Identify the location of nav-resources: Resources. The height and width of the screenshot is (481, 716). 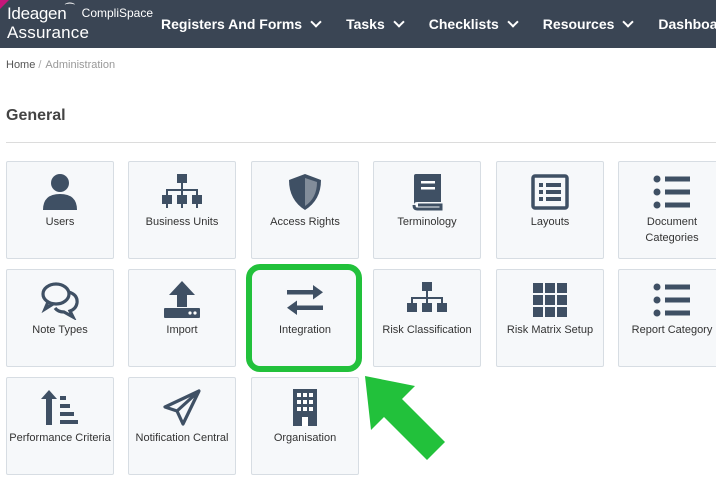
(588, 23).